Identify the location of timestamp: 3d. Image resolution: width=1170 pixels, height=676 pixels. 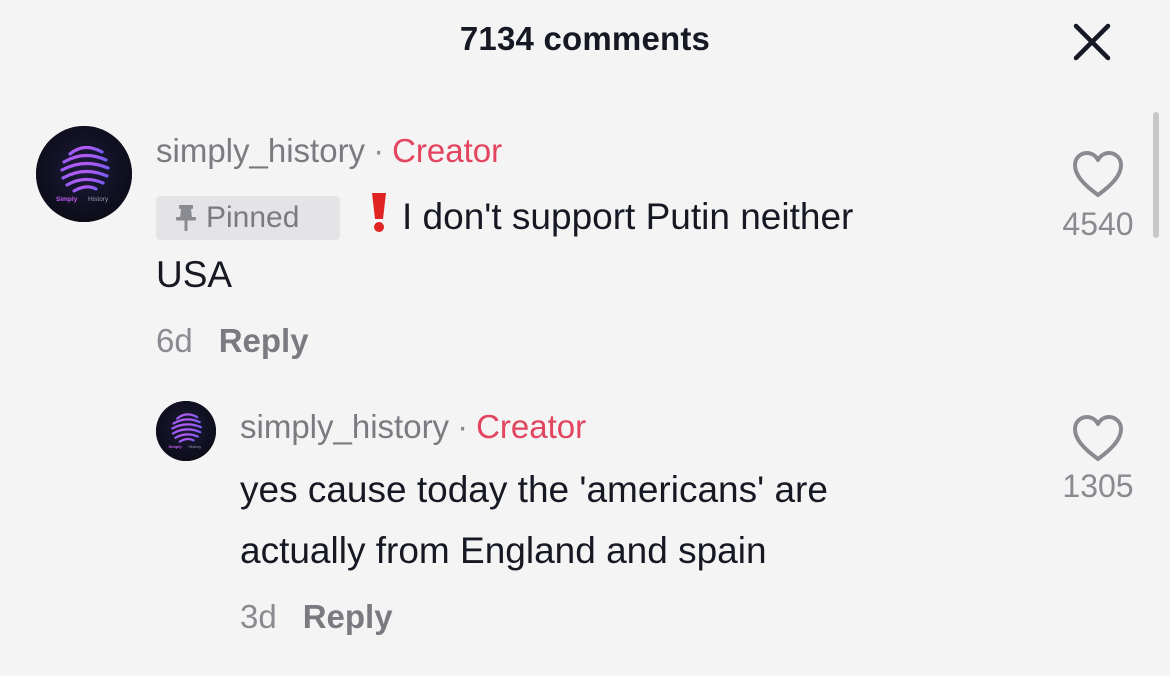
(258, 616).